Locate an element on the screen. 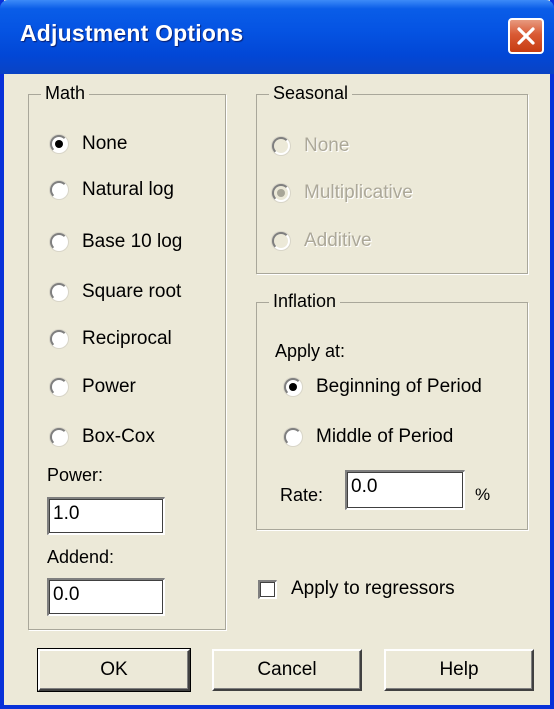 Image resolution: width=554 pixels, height=709 pixels. math-none-radio is located at coordinates (59, 144).